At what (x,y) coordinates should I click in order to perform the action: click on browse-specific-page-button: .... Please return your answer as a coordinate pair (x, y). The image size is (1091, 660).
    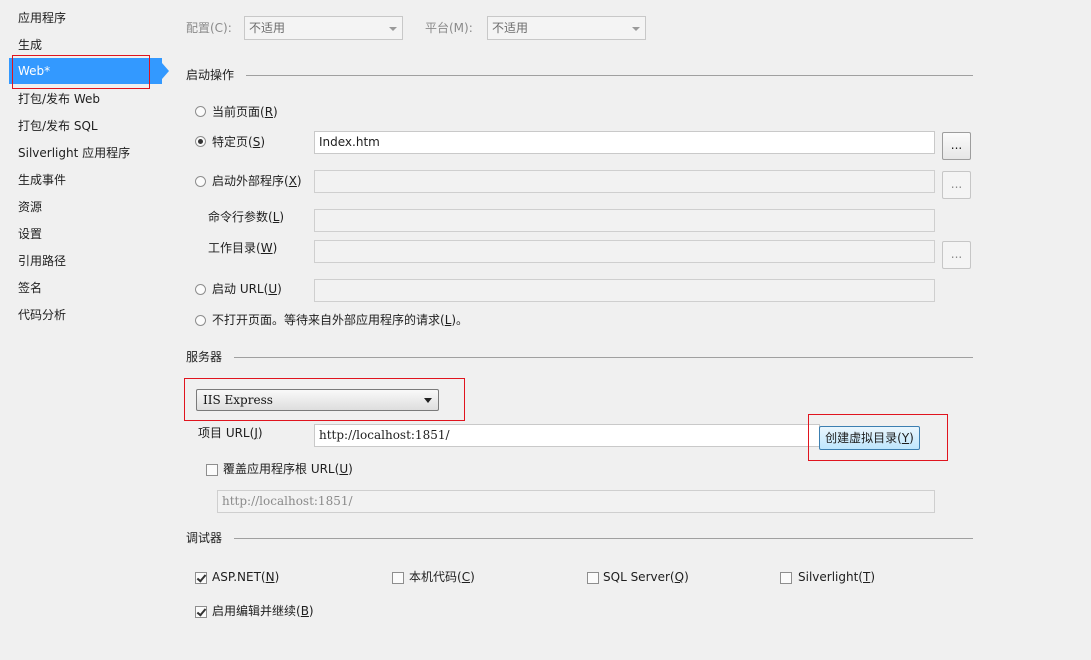
    Looking at the image, I should click on (956, 146).